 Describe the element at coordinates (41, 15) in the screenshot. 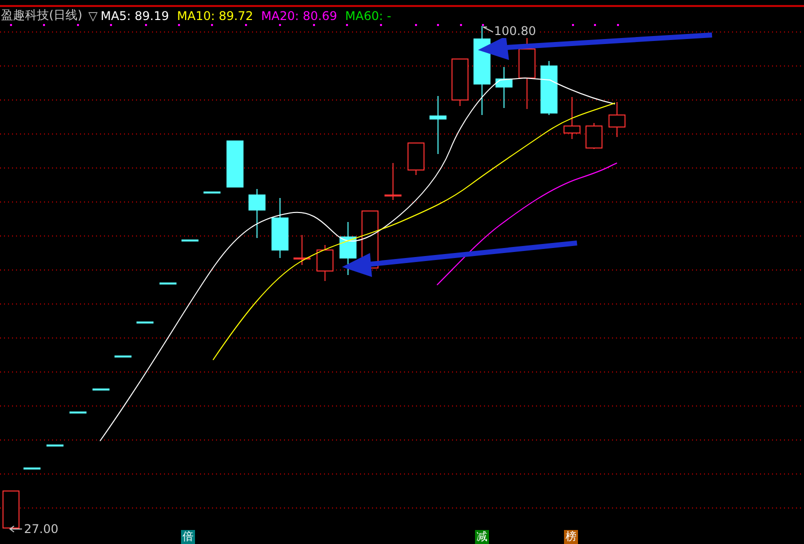

I see `stock-title: 盈趣科技(日线)` at that location.